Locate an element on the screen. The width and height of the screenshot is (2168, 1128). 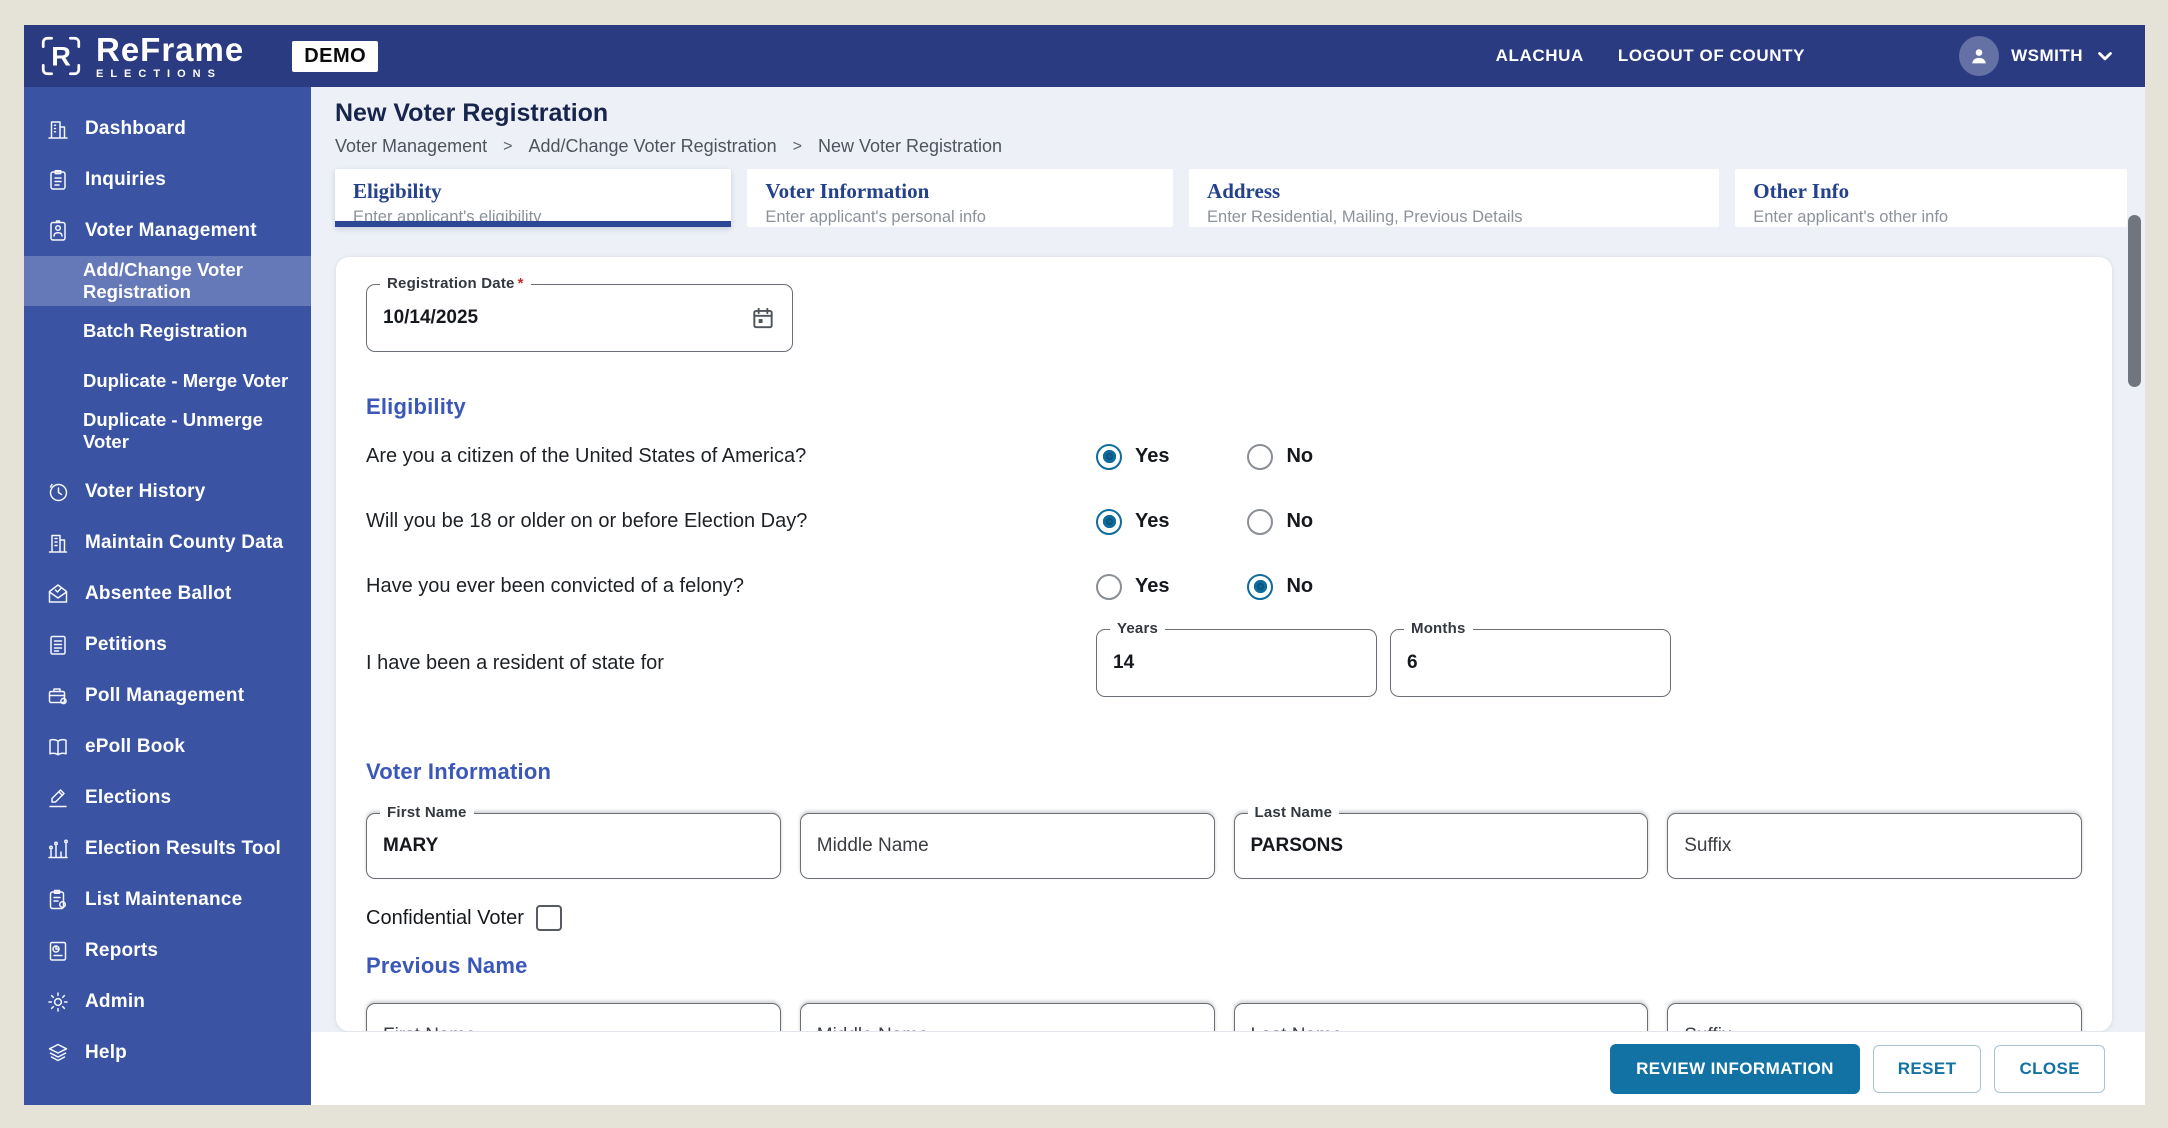
sidebar-item-elections: Elections is located at coordinates (167, 797).